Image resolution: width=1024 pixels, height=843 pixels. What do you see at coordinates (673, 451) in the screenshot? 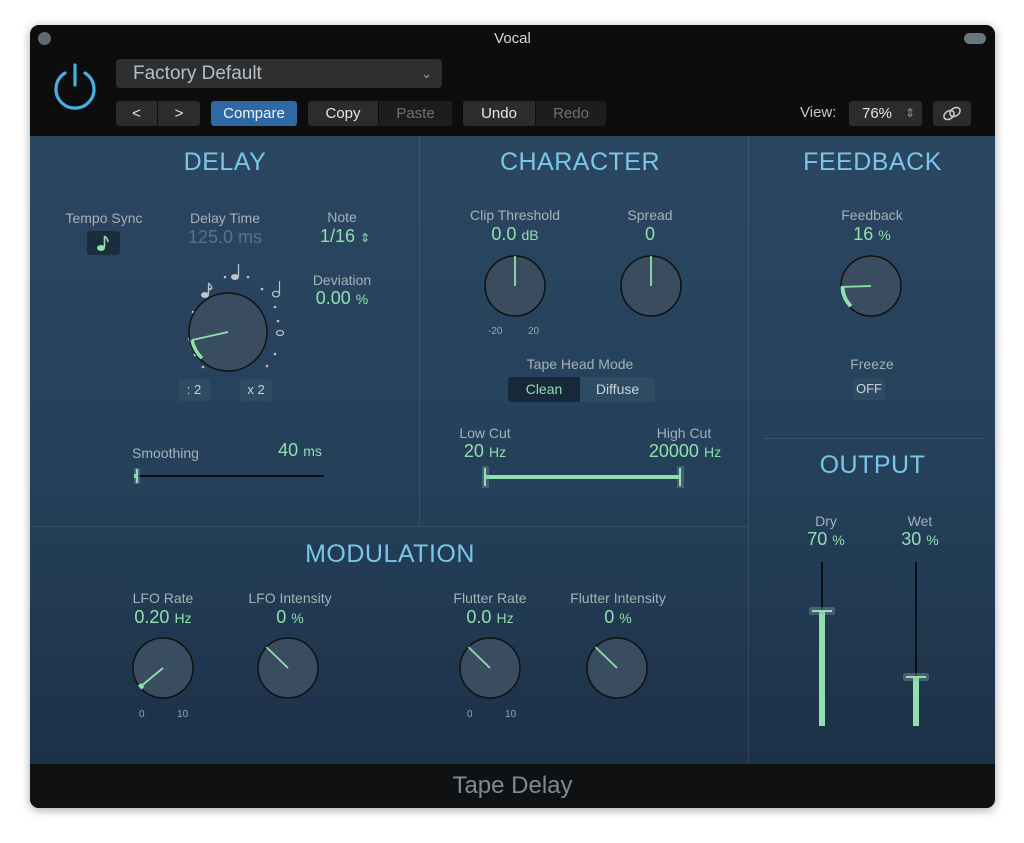
I see `high-cut-number: 20000` at bounding box center [673, 451].